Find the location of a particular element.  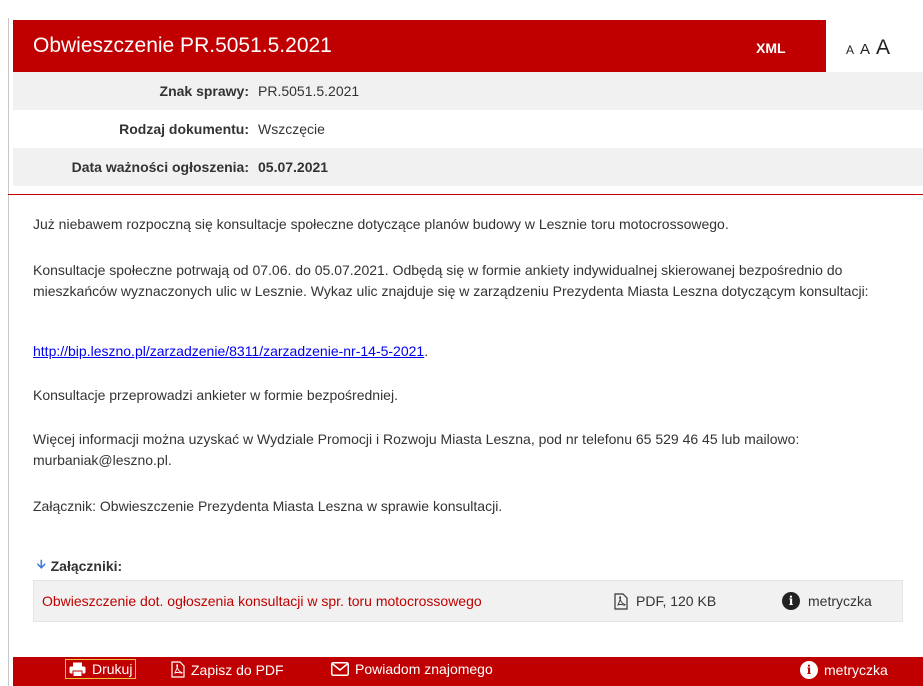

attachment-filetype-label: PDF, 120 KB is located at coordinates (676, 601).